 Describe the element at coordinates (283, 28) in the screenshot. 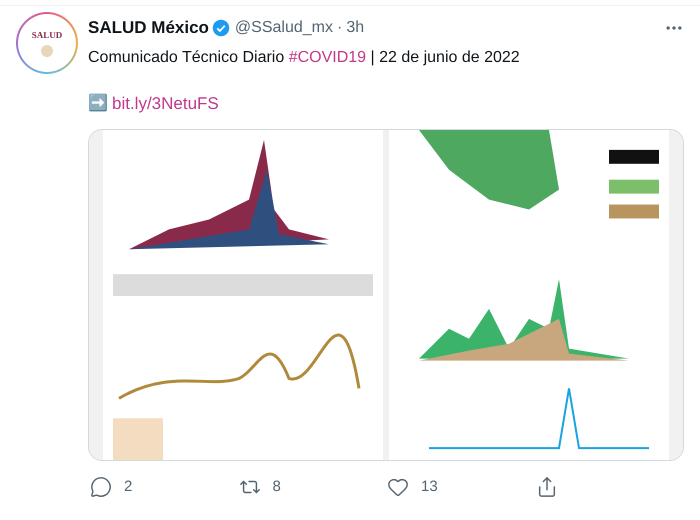

I see `author-handle: @SSalud_mx` at that location.